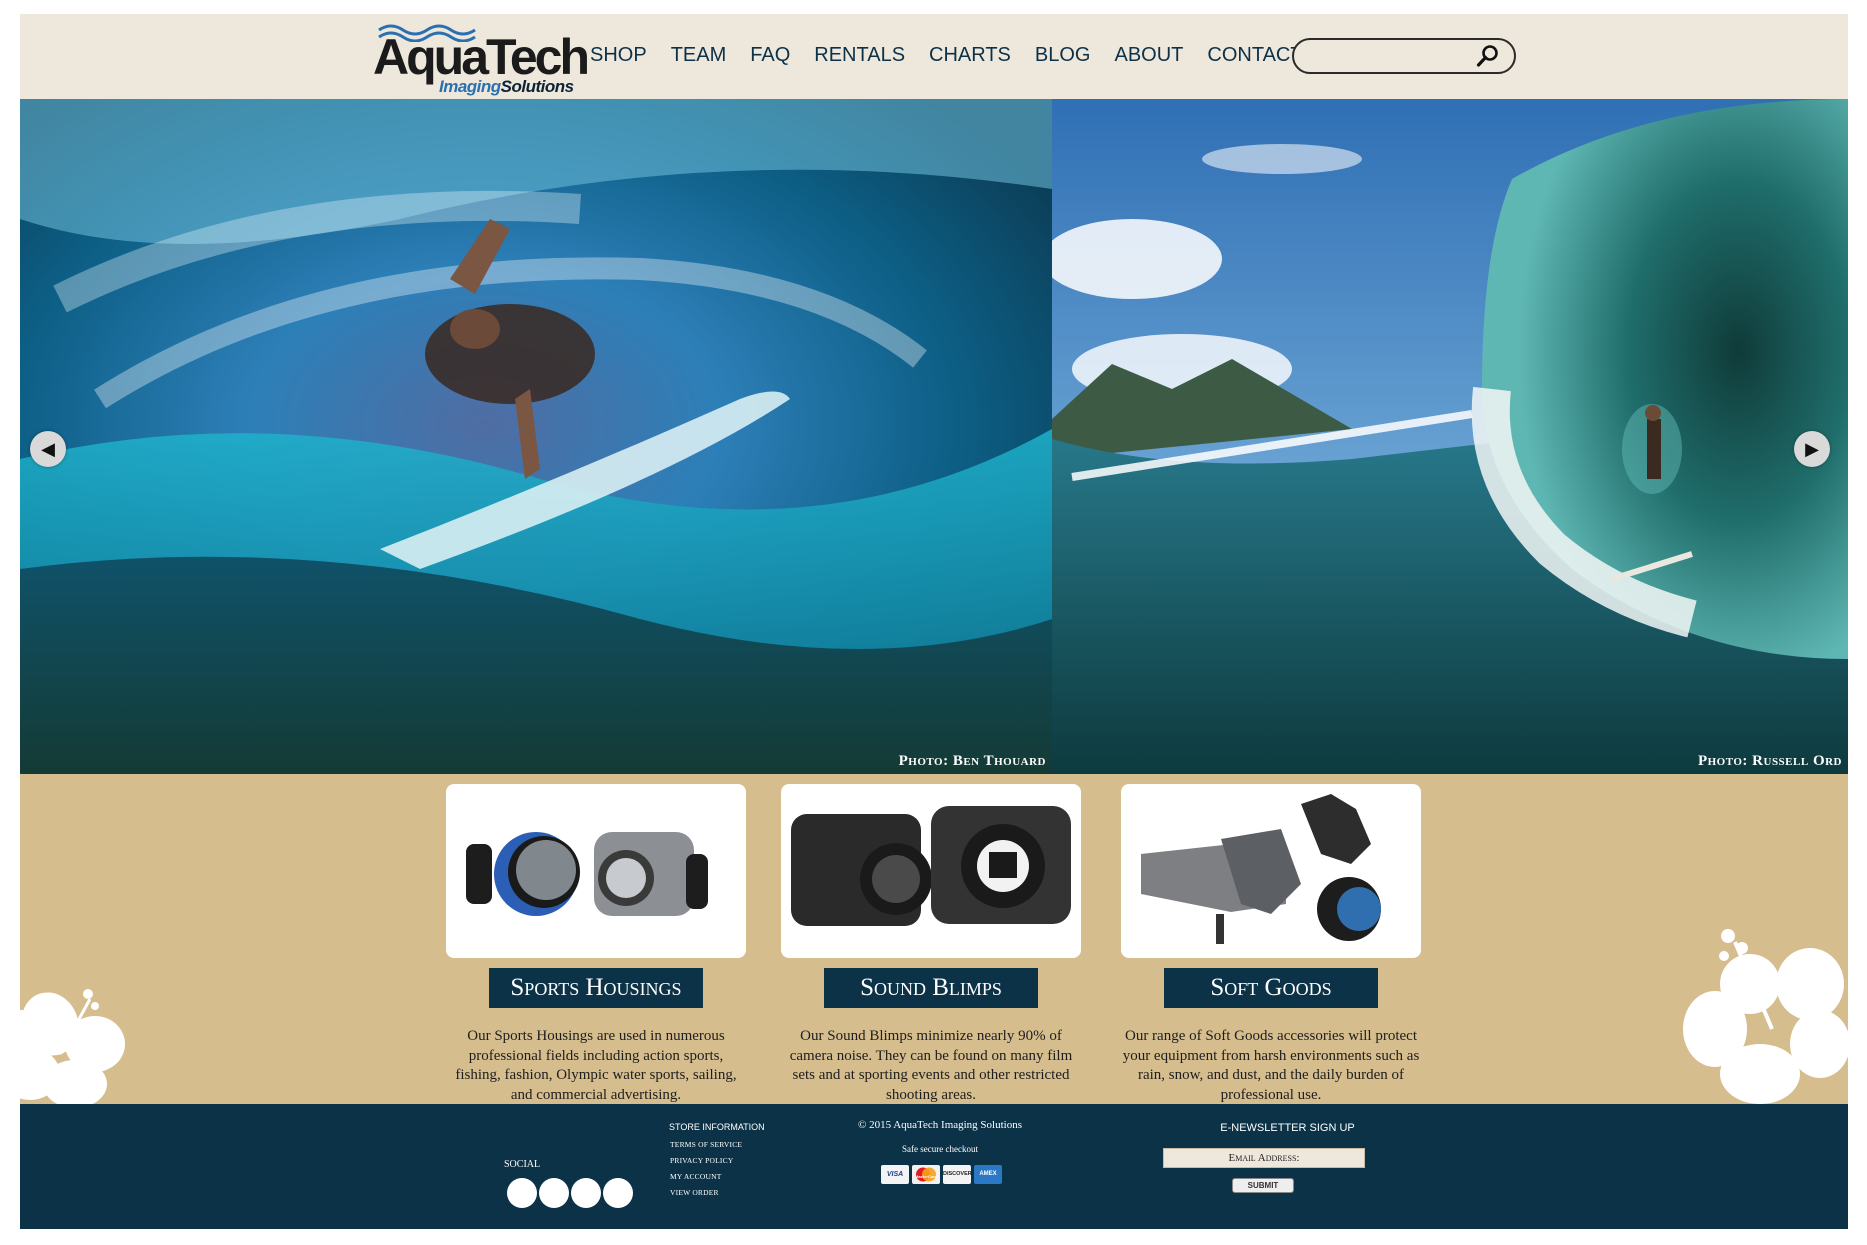 This screenshot has width=1867, height=1245. What do you see at coordinates (537, 86) in the screenshot?
I see `logo-subtitle-solutions: Solutions` at bounding box center [537, 86].